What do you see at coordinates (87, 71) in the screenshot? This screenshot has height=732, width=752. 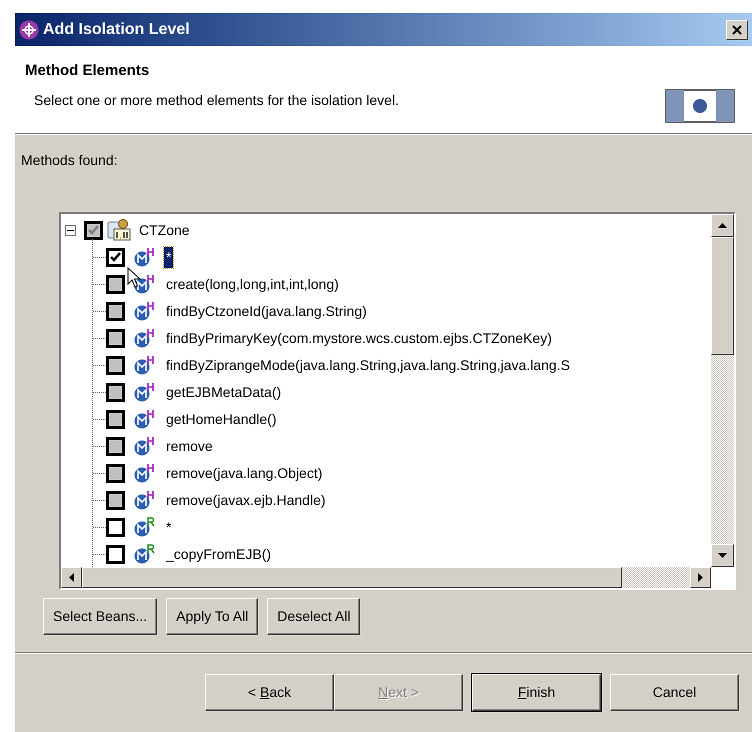 I see `page-title: Method Elements` at bounding box center [87, 71].